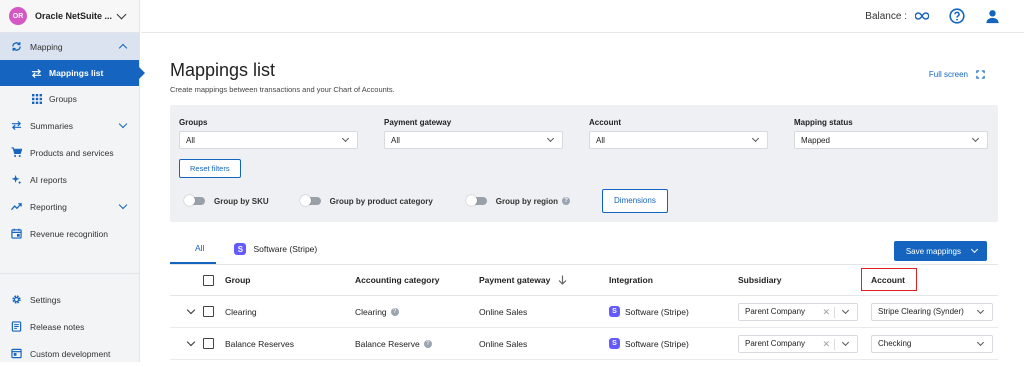 The height and width of the screenshot is (367, 1024). What do you see at coordinates (69, 206) in the screenshot?
I see `sidebar-item-reporting: Reporting` at bounding box center [69, 206].